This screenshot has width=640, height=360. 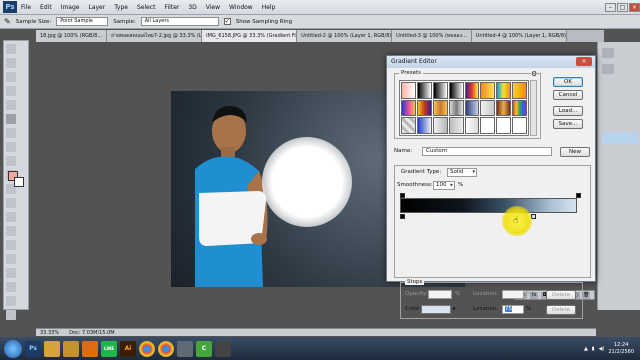 What do you see at coordinates (11, 49) in the screenshot?
I see `move-tool-icon` at bounding box center [11, 49].